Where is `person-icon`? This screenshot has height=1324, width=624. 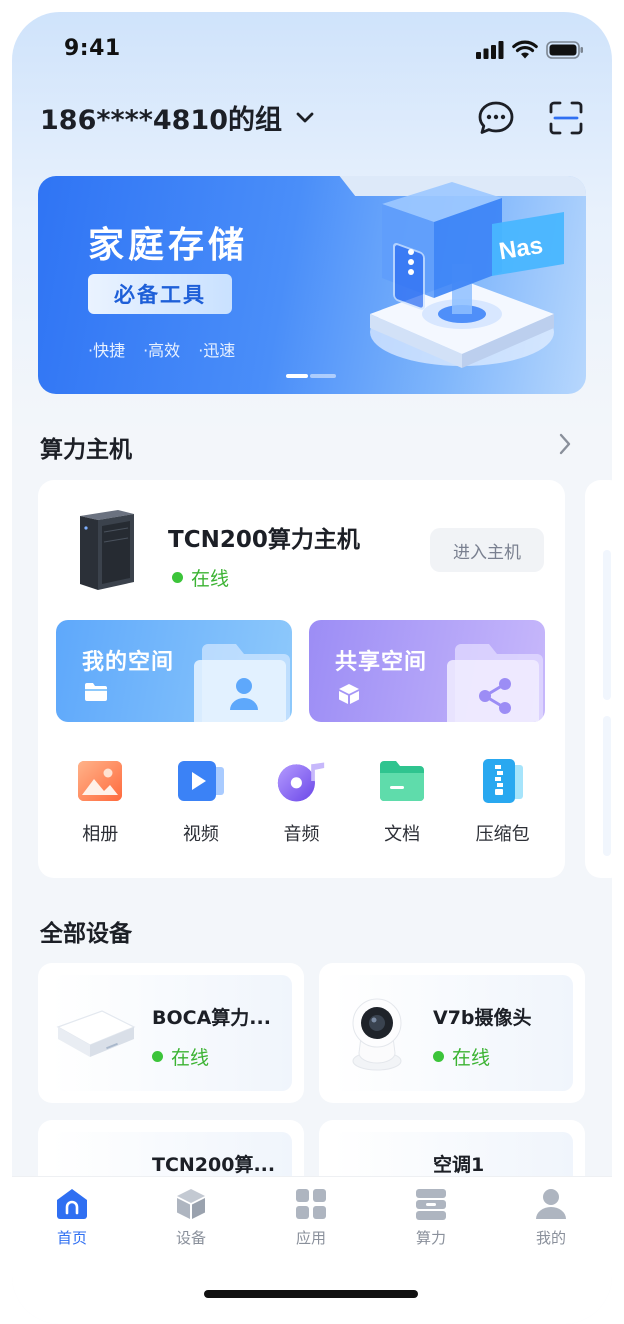
person-icon is located at coordinates (551, 1204).